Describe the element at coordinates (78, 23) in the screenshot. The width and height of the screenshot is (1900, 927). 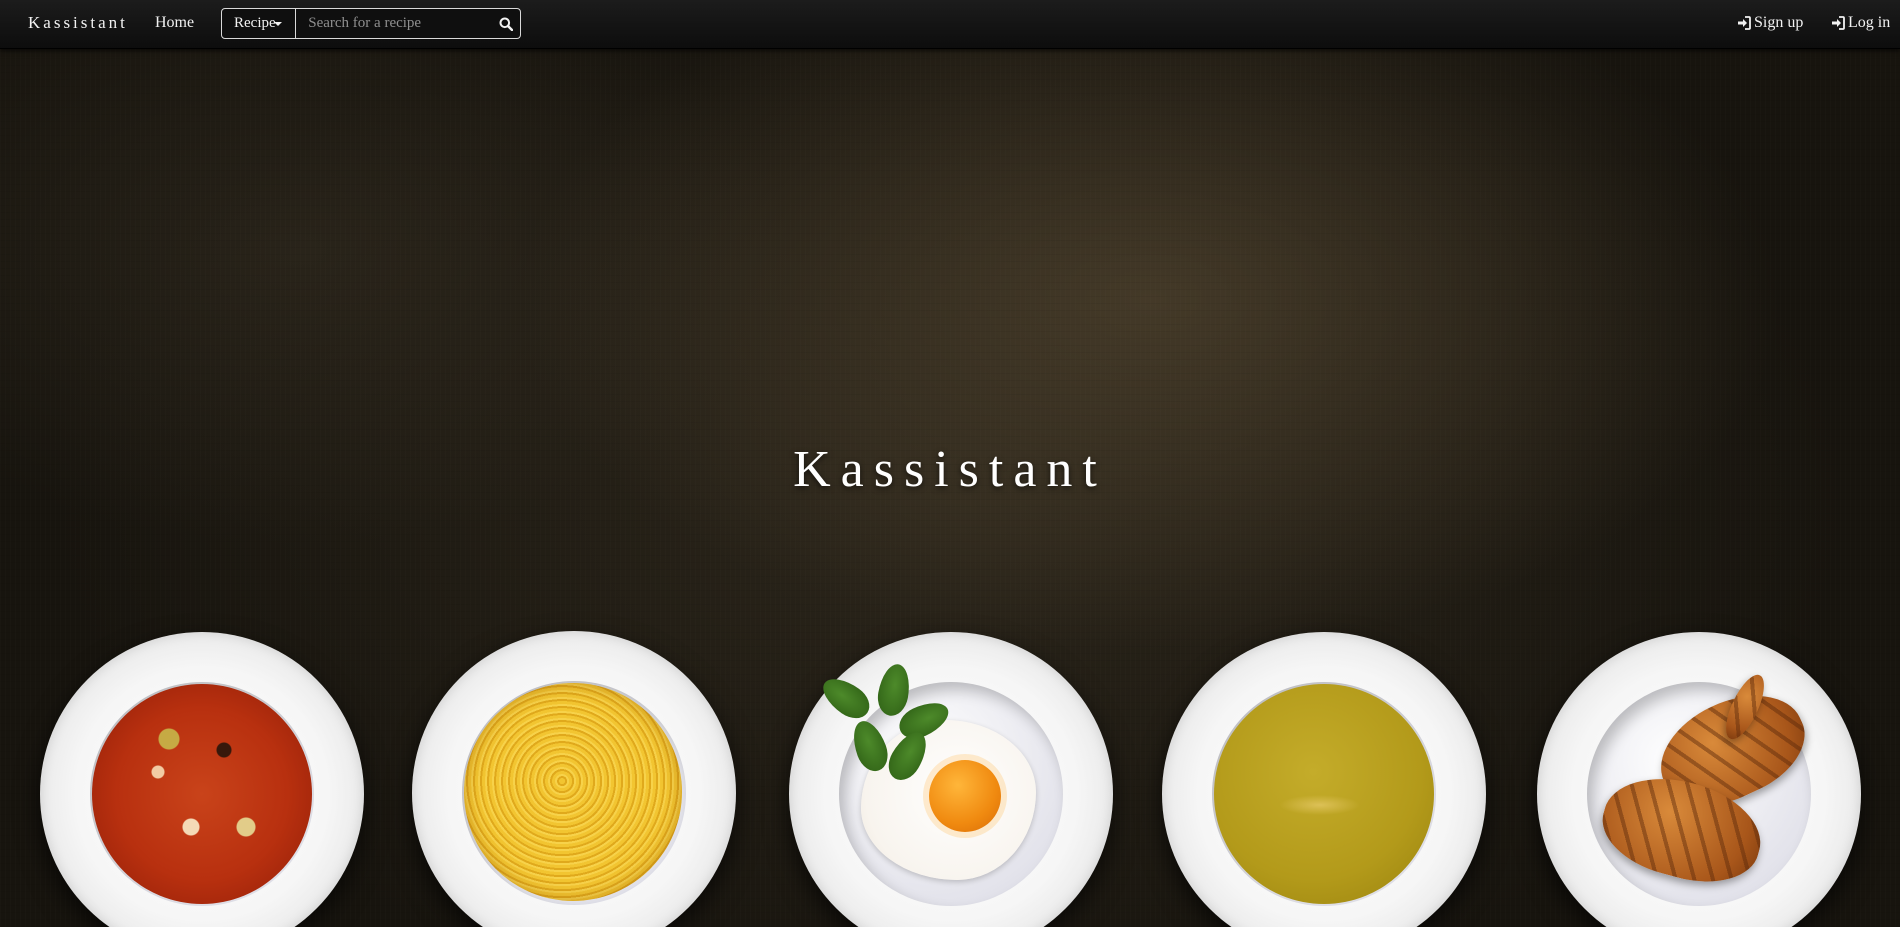
I see `brand-logo: Kassistant` at that location.